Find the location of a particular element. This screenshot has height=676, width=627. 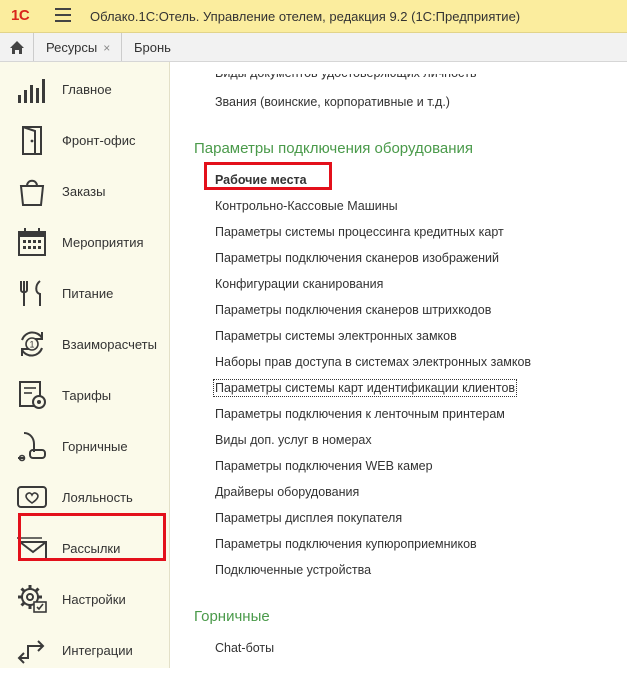

sidebar-item-integrations: Интеграции is located at coordinates (85, 651).